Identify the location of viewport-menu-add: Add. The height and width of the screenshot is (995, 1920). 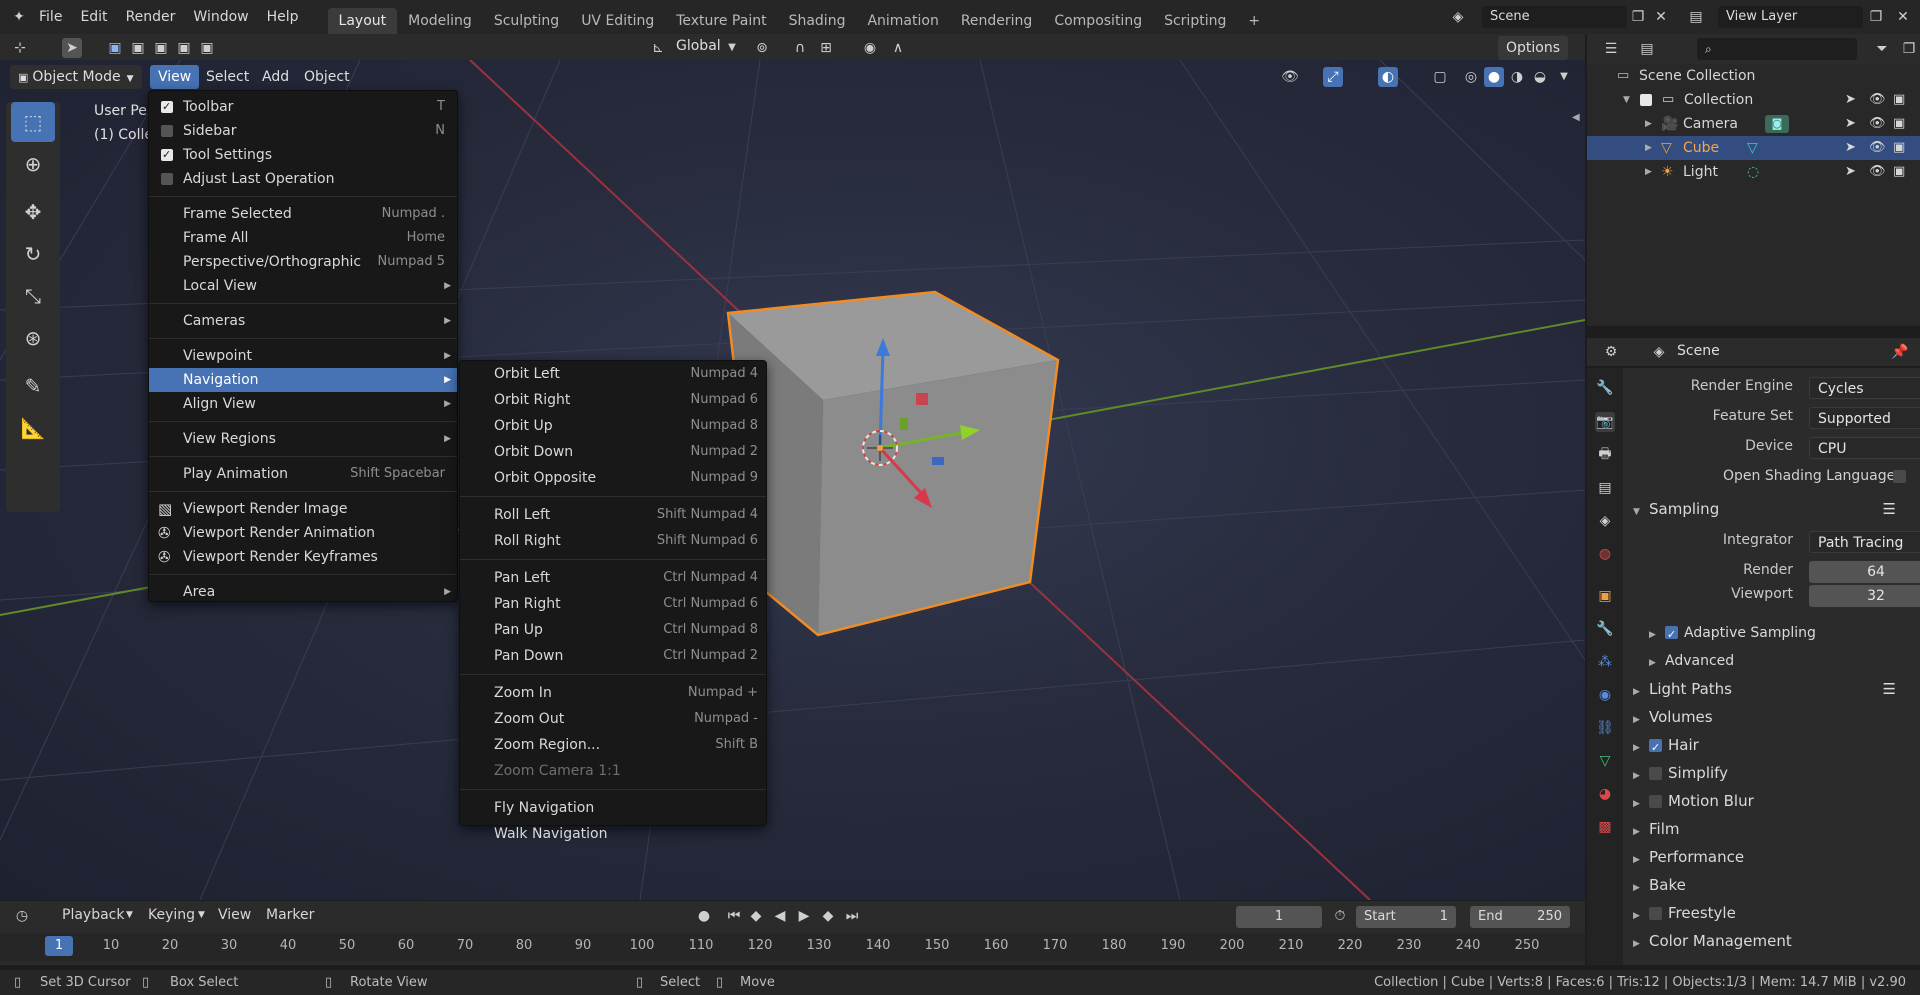
(275, 77).